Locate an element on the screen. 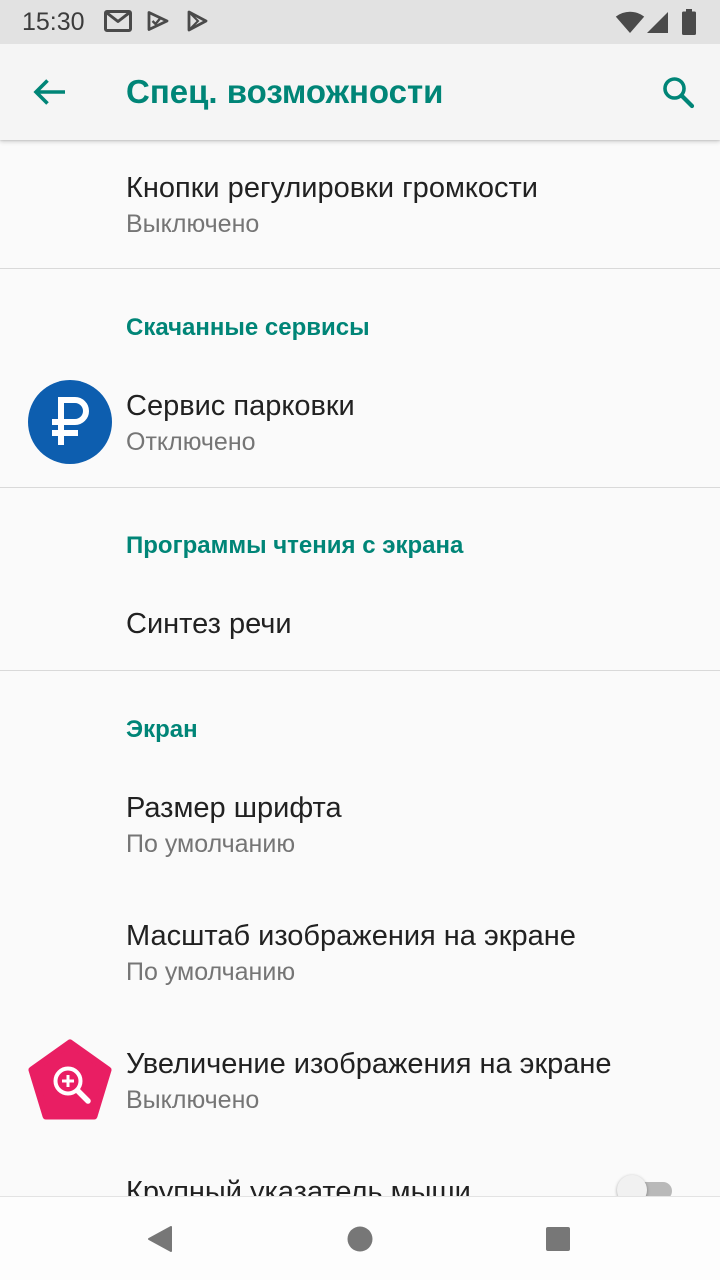  nav-recents-icon is located at coordinates (558, 1239).